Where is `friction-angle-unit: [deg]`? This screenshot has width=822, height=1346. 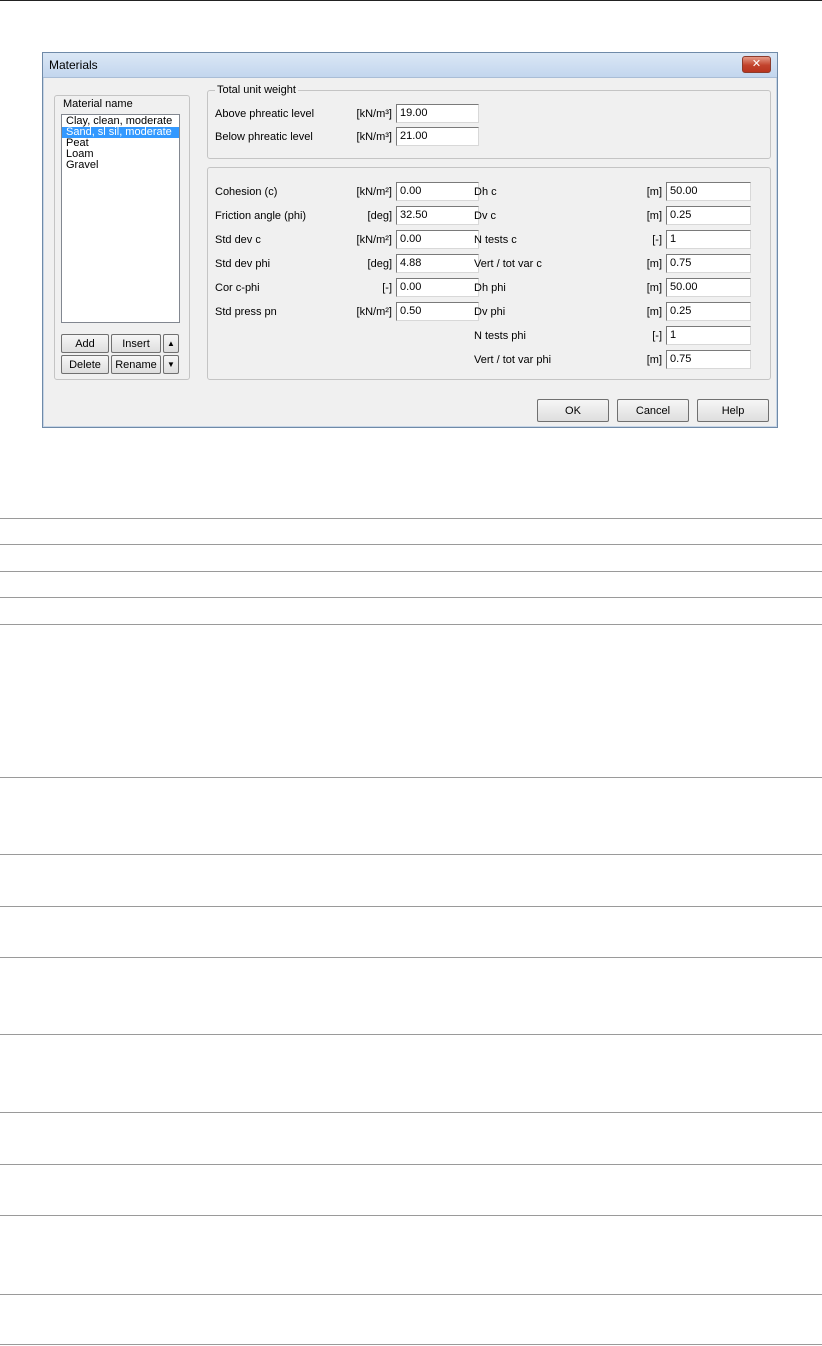
friction-angle-unit: [deg] is located at coordinates (379, 216).